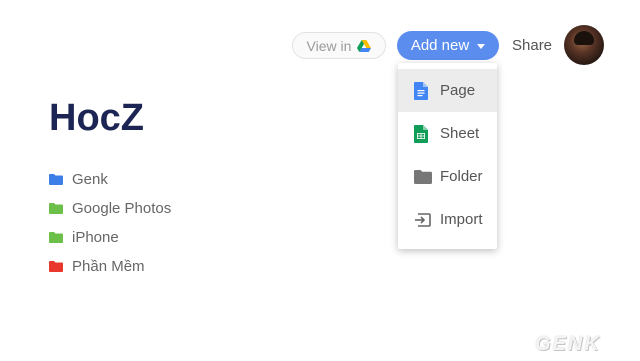  What do you see at coordinates (329, 45) in the screenshot?
I see `view-in-label: View in` at bounding box center [329, 45].